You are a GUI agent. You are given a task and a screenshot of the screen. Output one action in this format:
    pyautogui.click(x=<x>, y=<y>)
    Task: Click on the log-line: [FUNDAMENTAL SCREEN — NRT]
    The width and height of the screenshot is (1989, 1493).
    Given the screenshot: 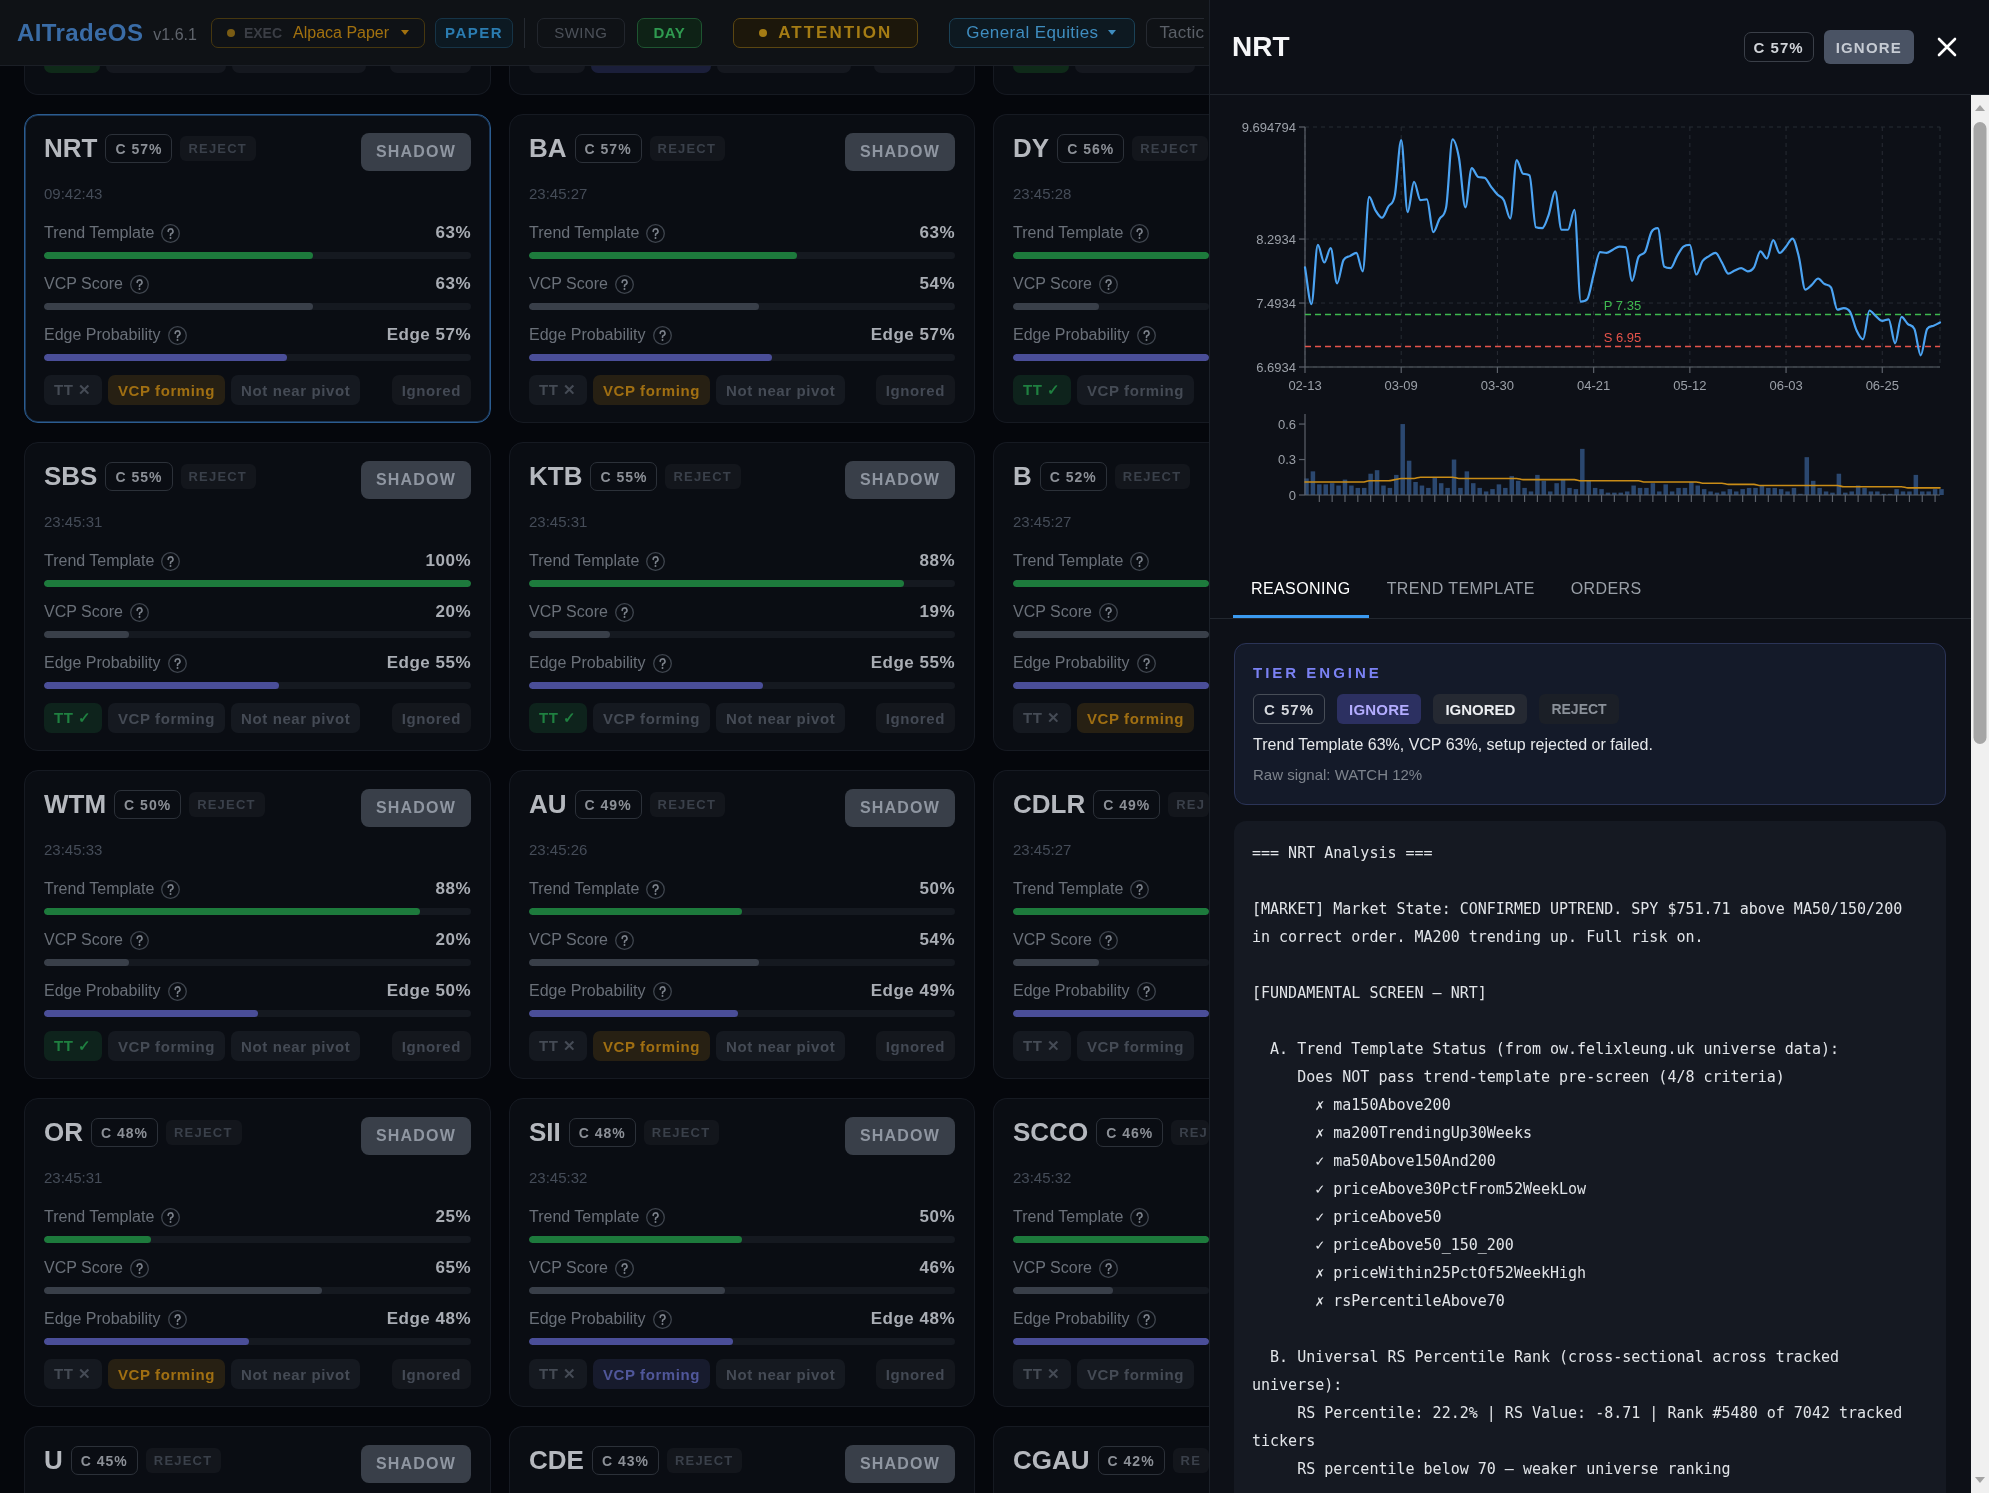 What is the action you would take?
    pyautogui.click(x=1369, y=993)
    